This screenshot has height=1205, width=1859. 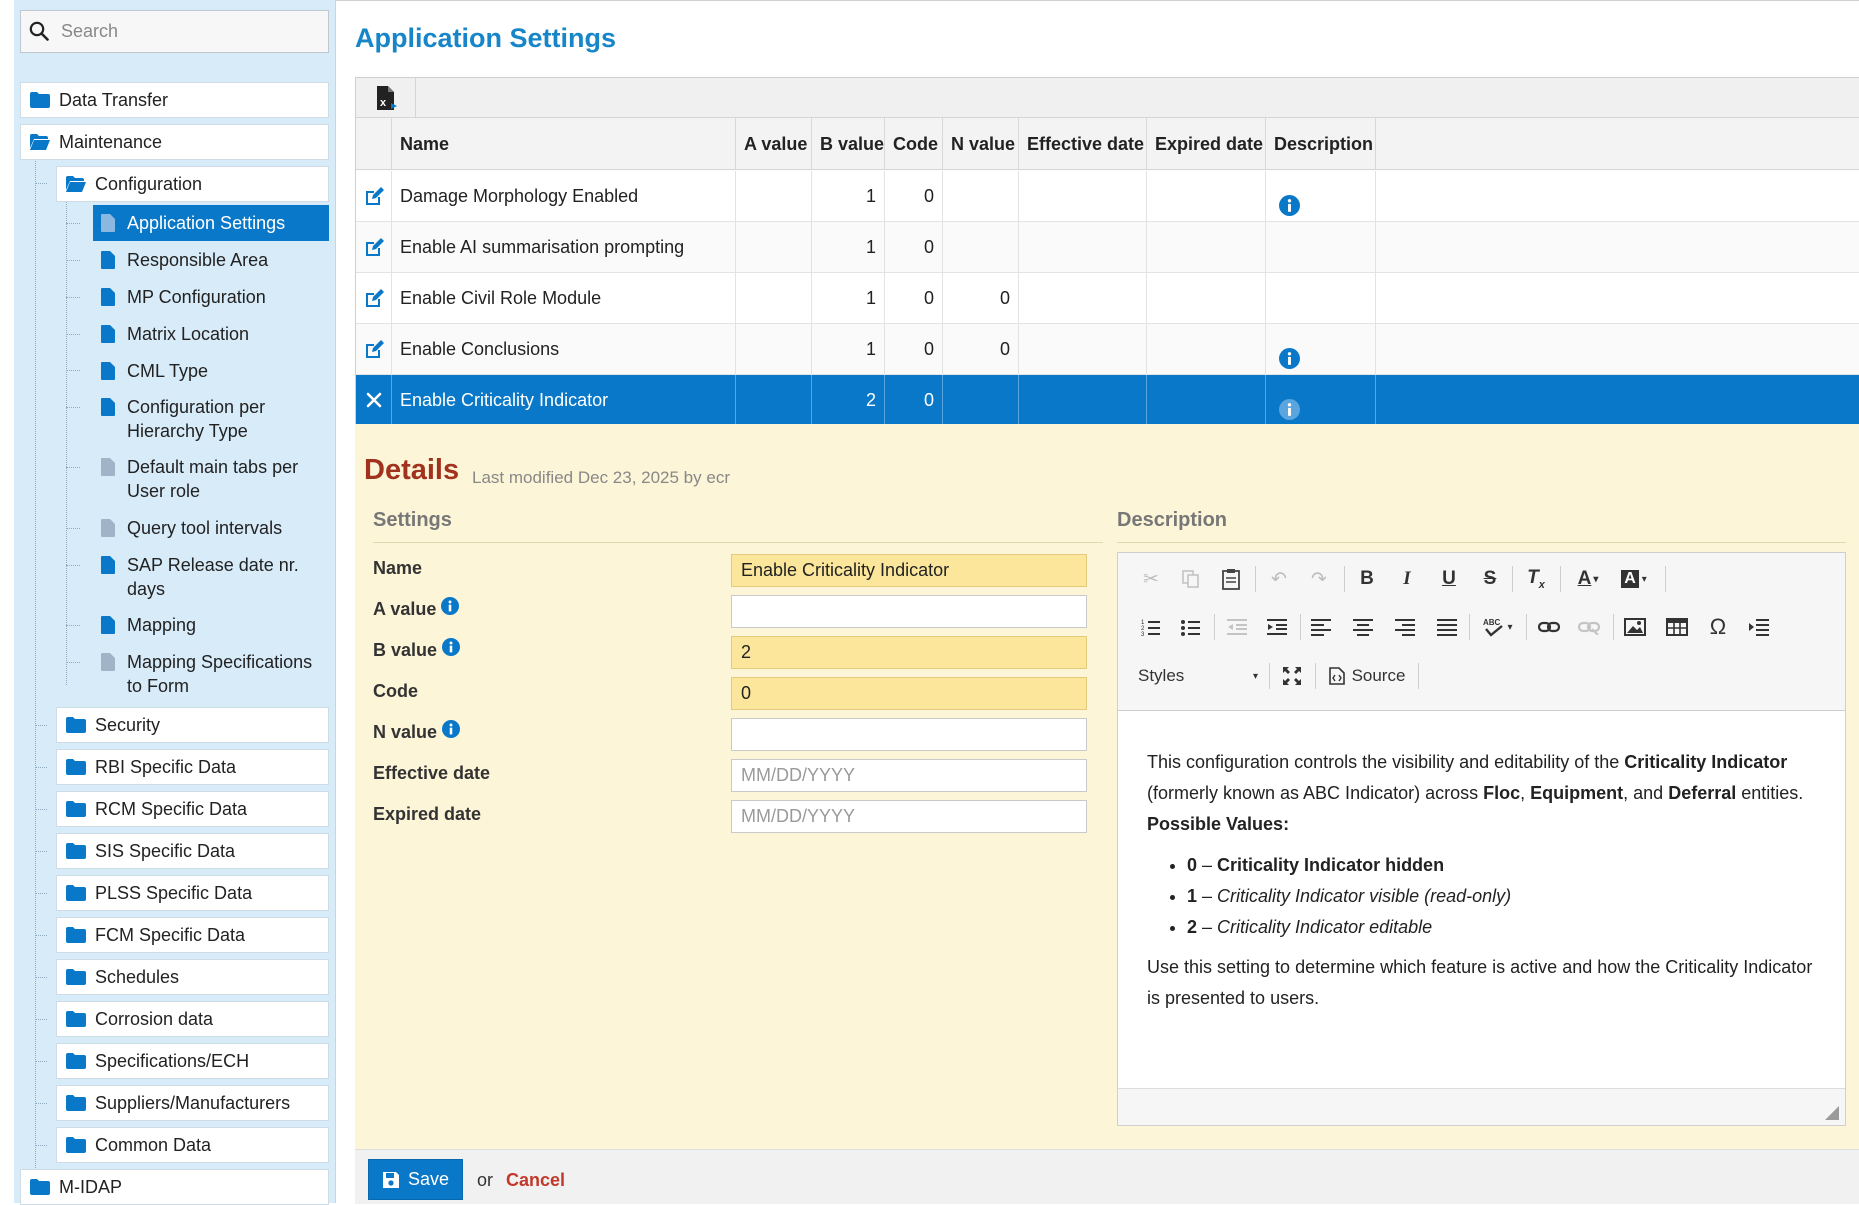 What do you see at coordinates (1107, 196) in the screenshot?
I see `table-row: Damage Morphology Enabled 1 0` at bounding box center [1107, 196].